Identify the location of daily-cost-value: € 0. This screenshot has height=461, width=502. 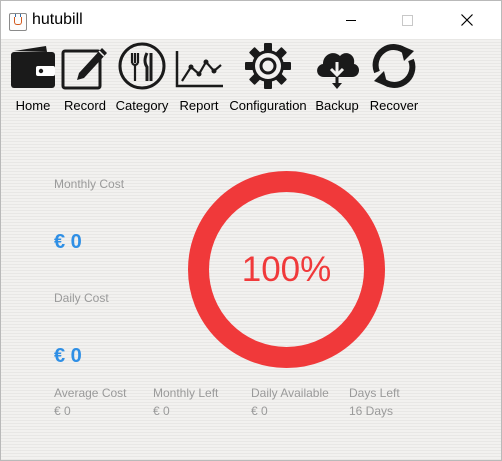
(68, 356).